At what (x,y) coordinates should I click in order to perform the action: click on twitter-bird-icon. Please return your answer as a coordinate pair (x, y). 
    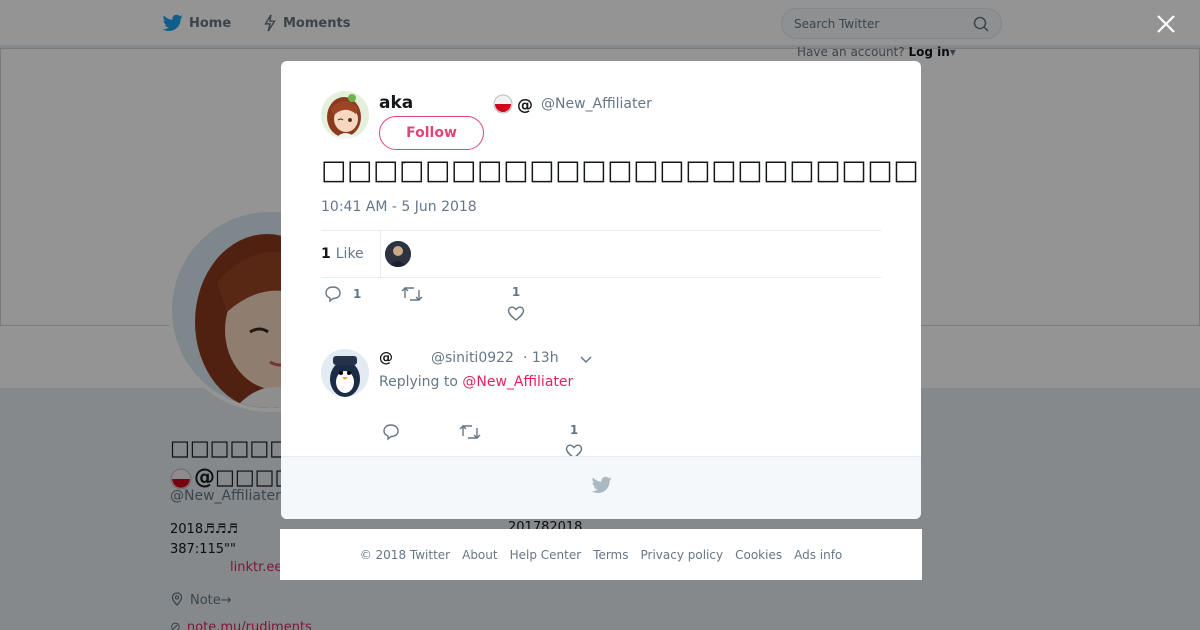
    Looking at the image, I should click on (602, 484).